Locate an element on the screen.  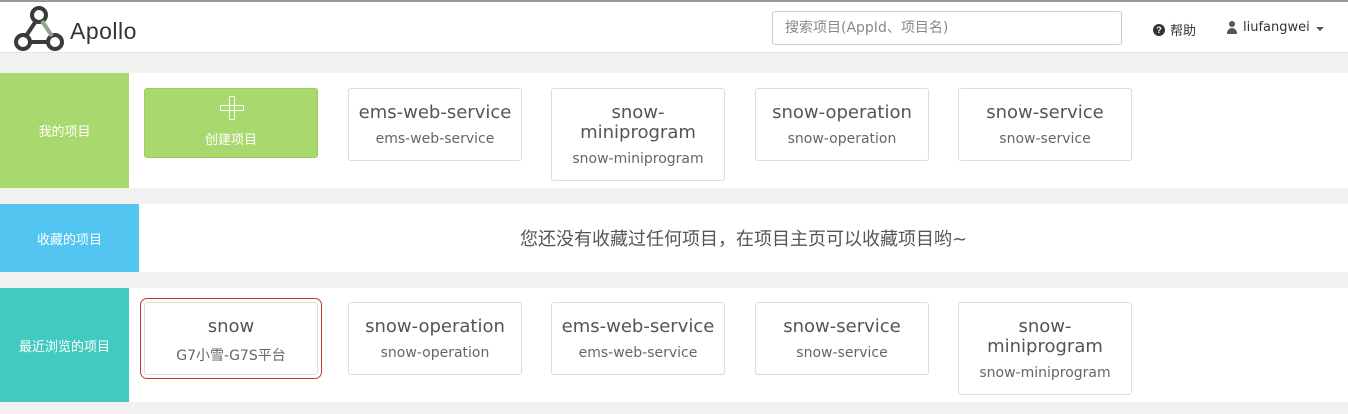
my-projects-label: 我的项目 is located at coordinates (64, 130).